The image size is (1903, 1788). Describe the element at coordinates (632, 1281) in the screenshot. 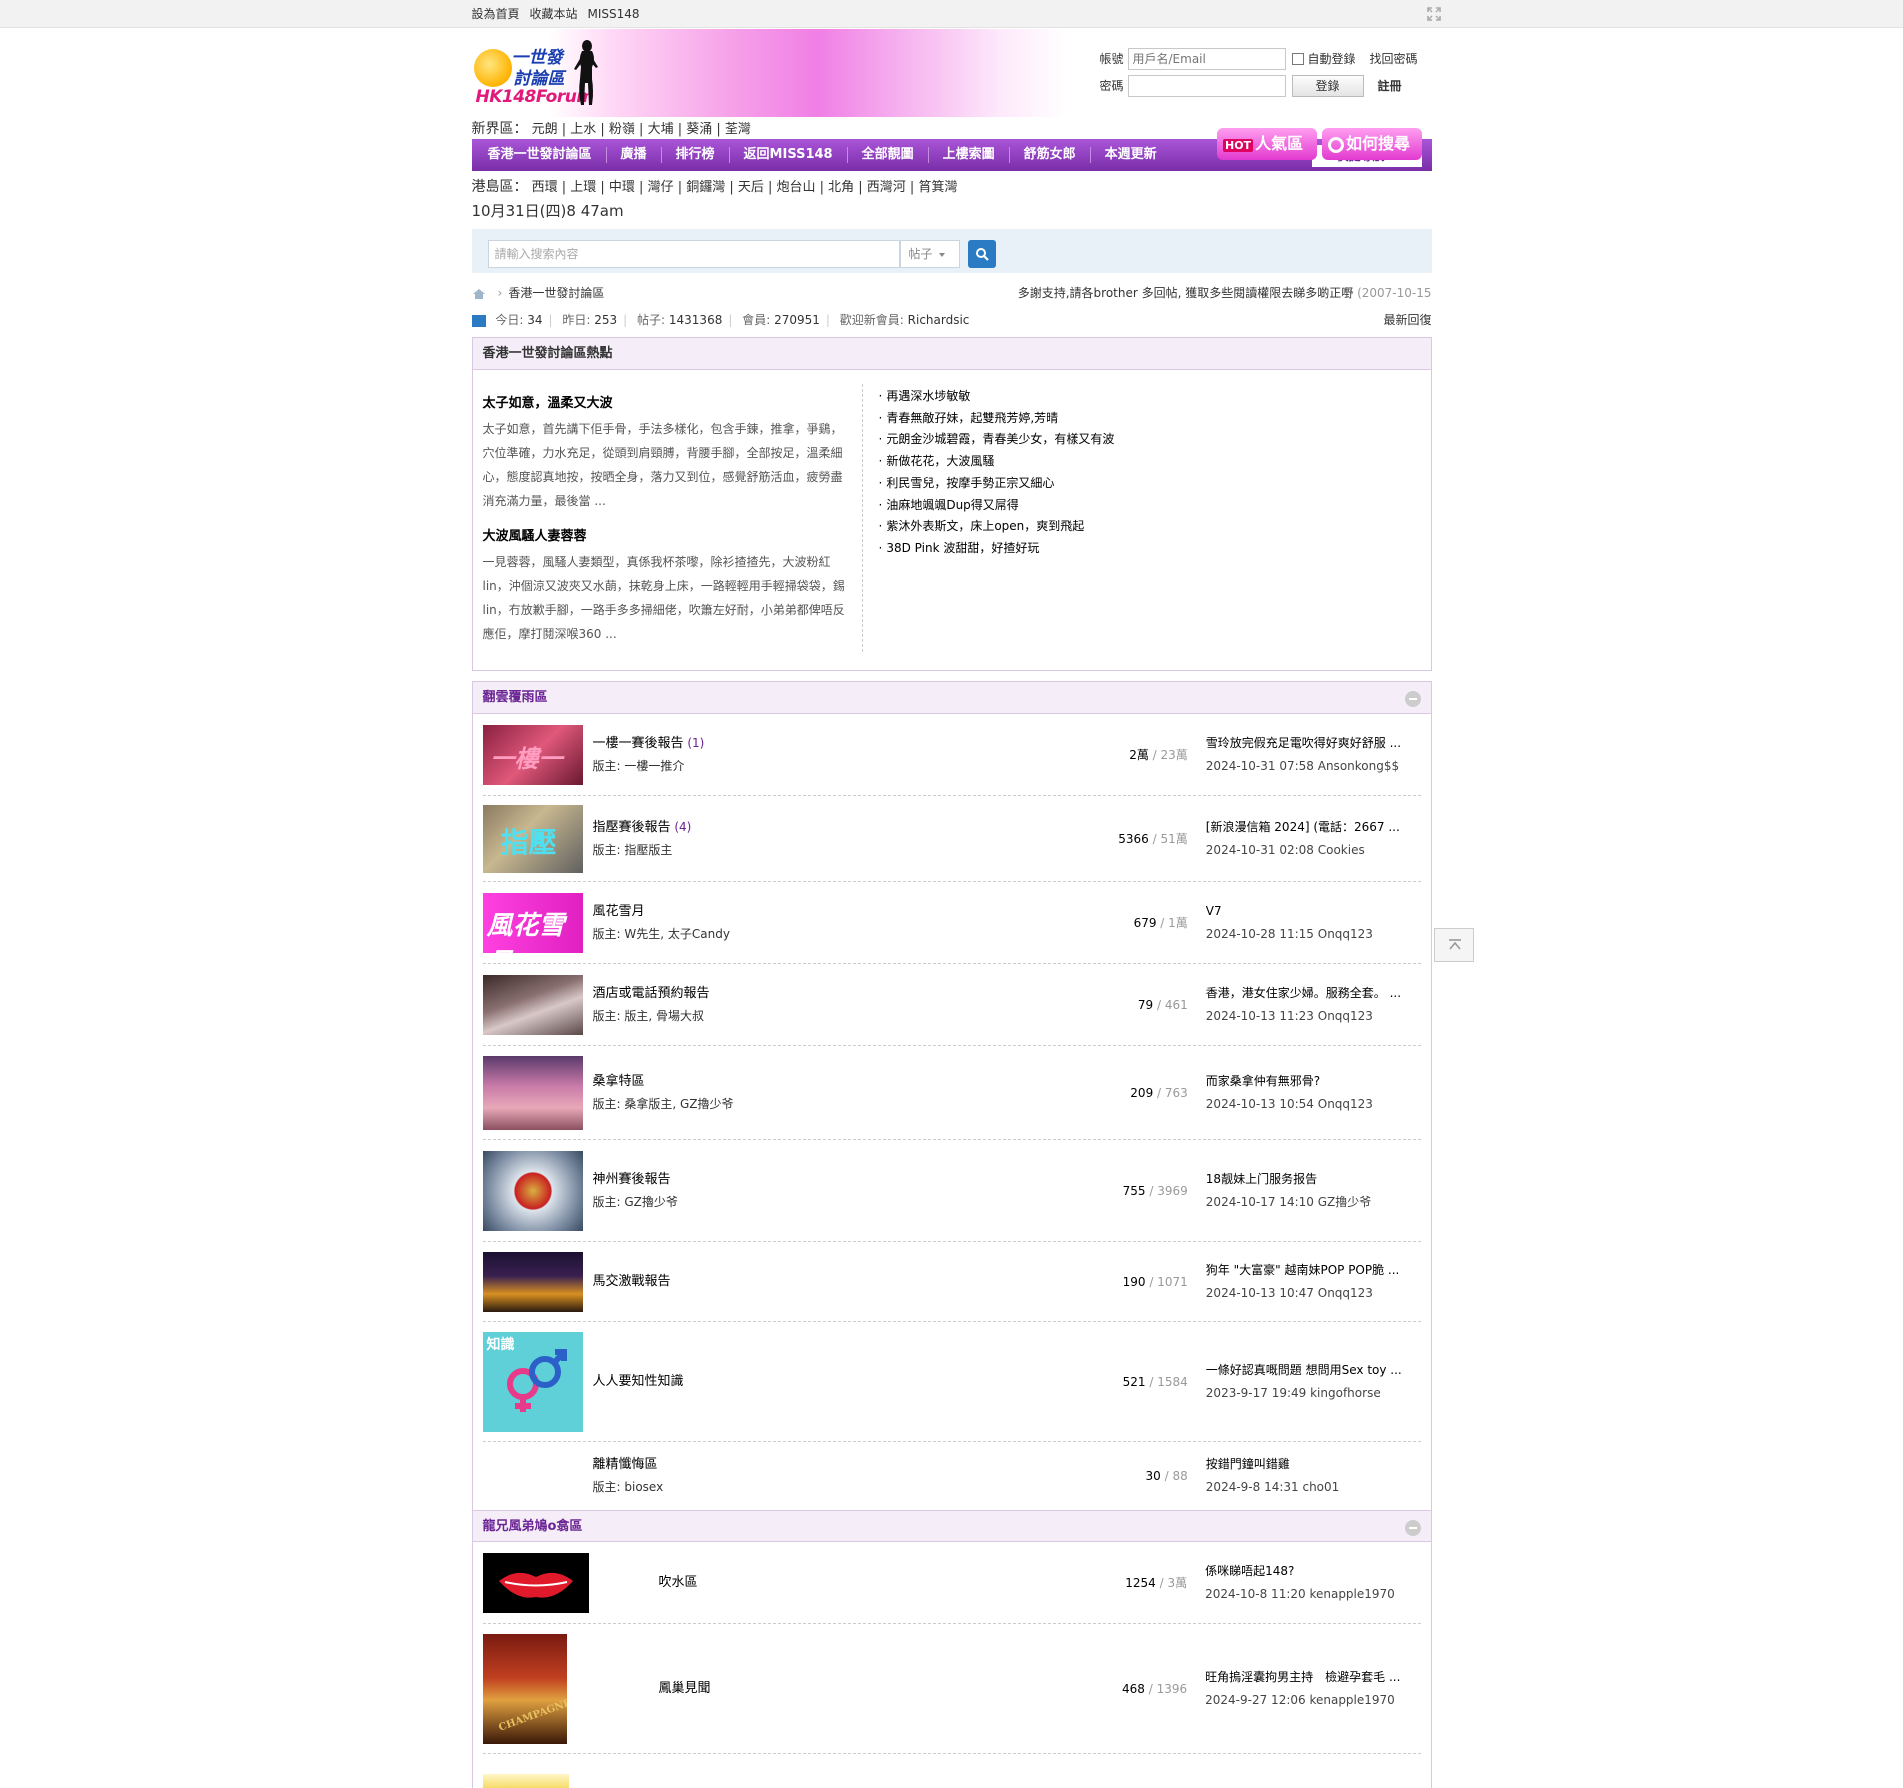

I see `forum-name: 馬交激戰報告` at that location.